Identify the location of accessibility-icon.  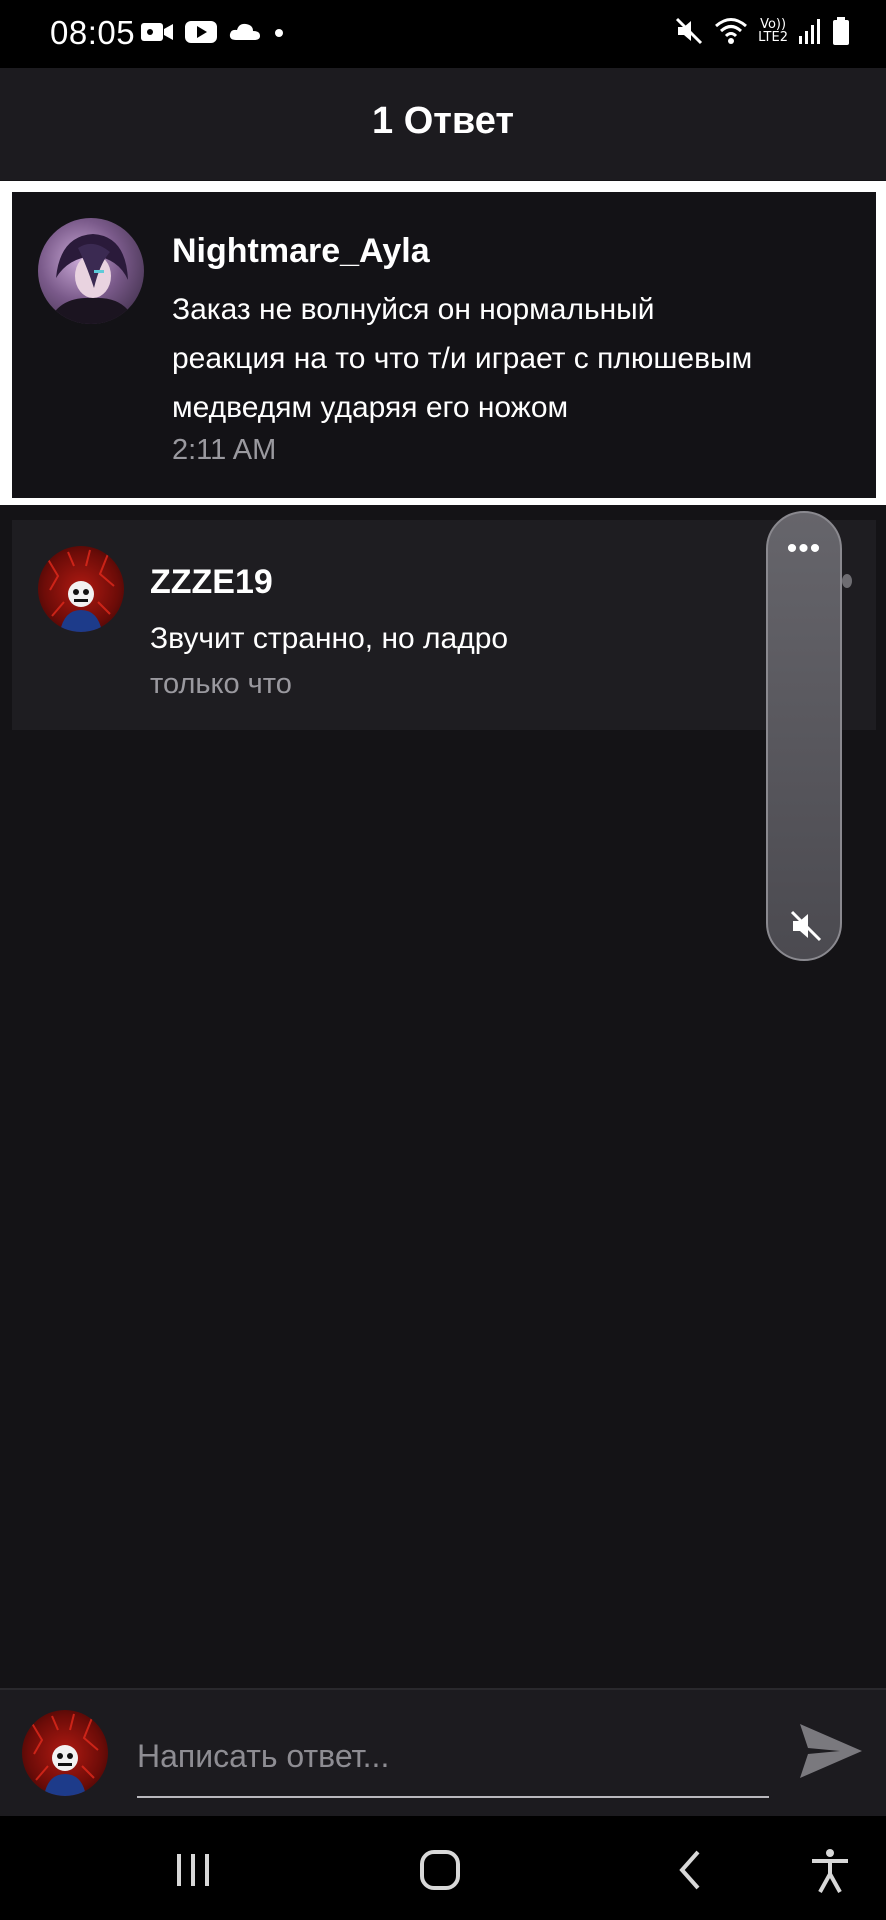
(830, 1870).